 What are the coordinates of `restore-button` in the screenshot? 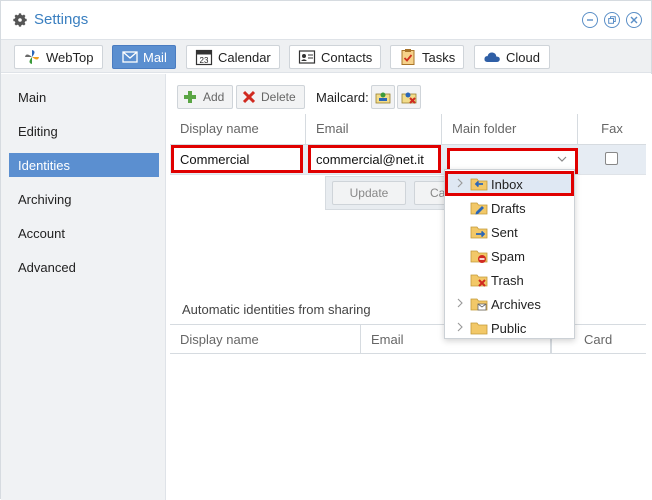 It's located at (612, 20).